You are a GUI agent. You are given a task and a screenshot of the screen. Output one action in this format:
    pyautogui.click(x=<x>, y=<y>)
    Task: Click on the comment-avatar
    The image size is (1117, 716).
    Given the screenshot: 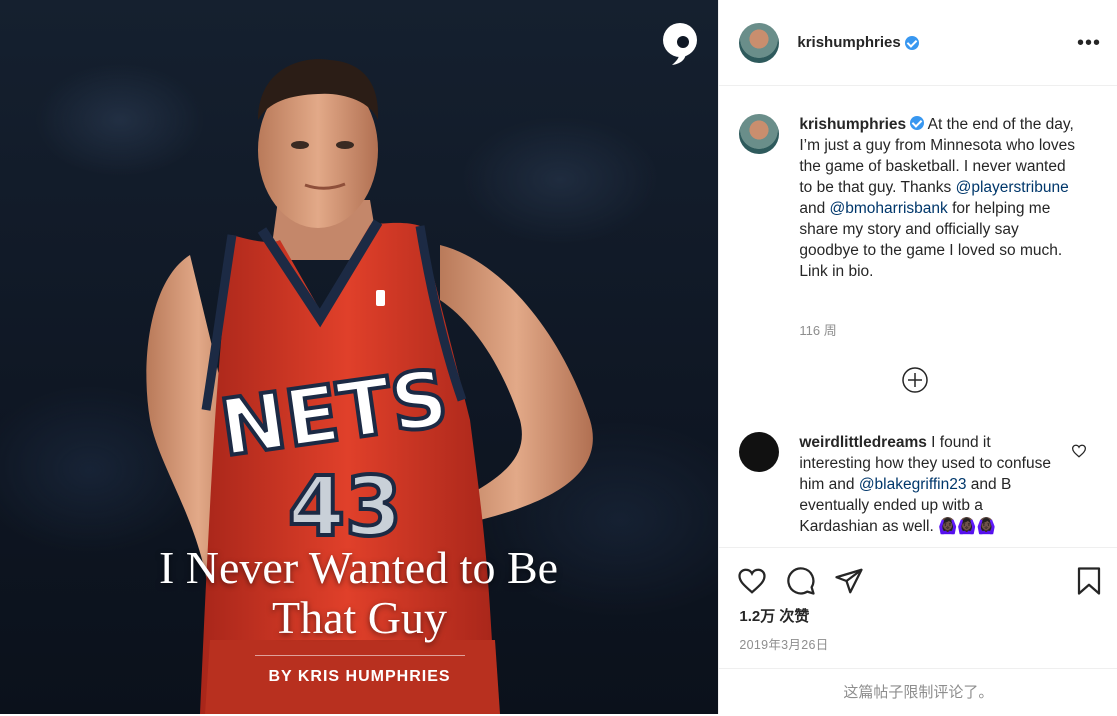 What is the action you would take?
    pyautogui.click(x=759, y=452)
    